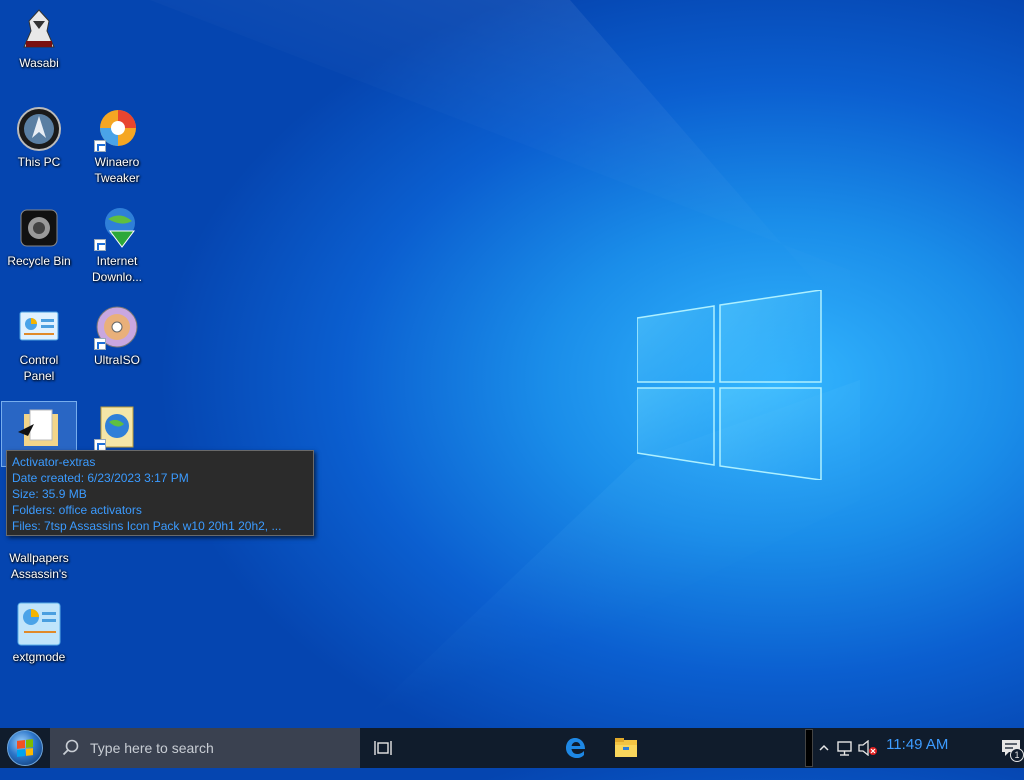  I want to click on file-explorer-taskbar-button, so click(626, 748).